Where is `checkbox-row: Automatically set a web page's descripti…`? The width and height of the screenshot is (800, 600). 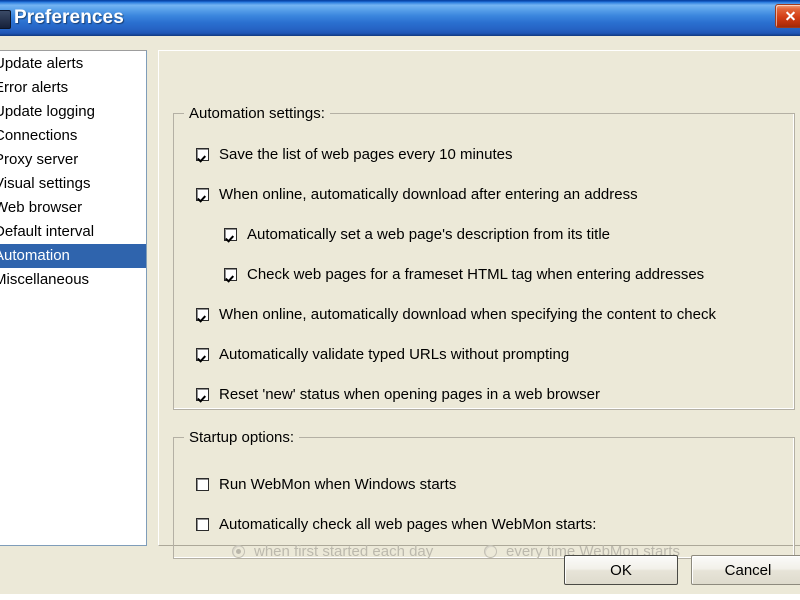 checkbox-row: Automatically set a web page's descripti… is located at coordinates (417, 234).